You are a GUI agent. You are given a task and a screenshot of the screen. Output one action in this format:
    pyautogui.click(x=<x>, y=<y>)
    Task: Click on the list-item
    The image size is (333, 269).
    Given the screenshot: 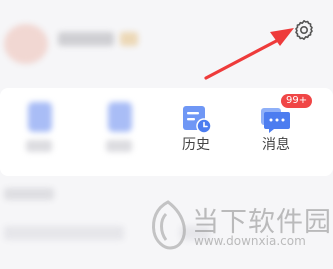 What is the action you would take?
    pyautogui.click(x=64, y=233)
    